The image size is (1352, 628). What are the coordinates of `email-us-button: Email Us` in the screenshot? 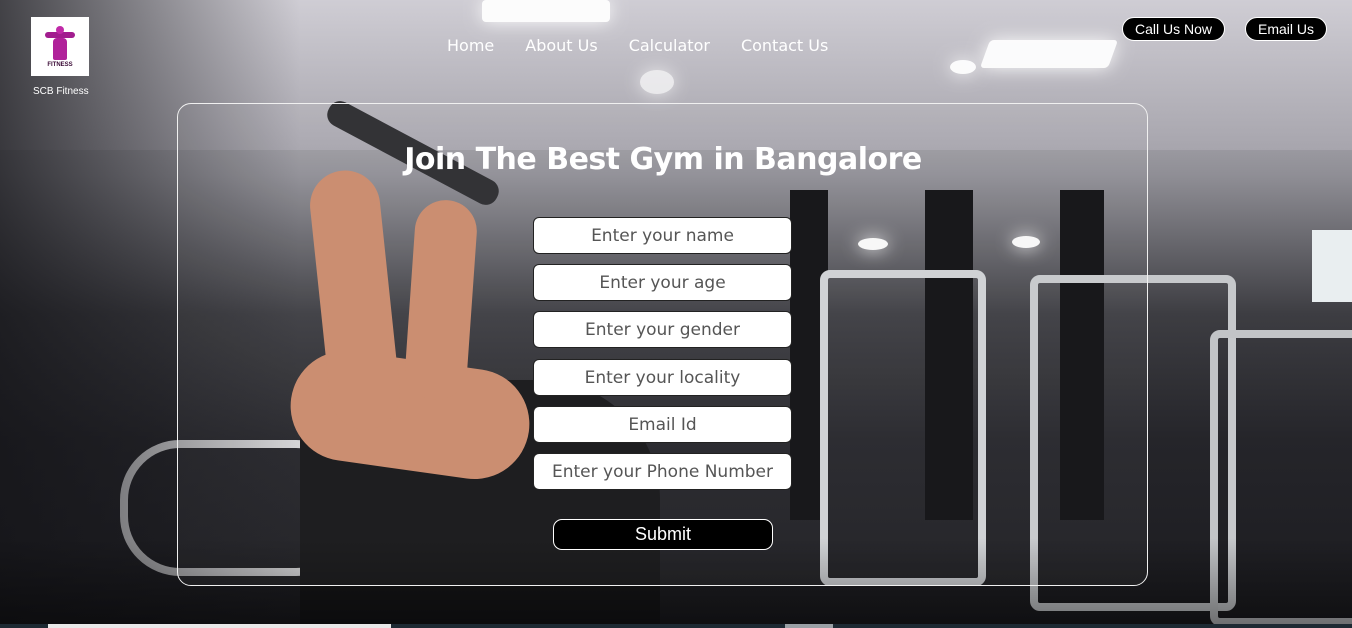 It's located at (1286, 29).